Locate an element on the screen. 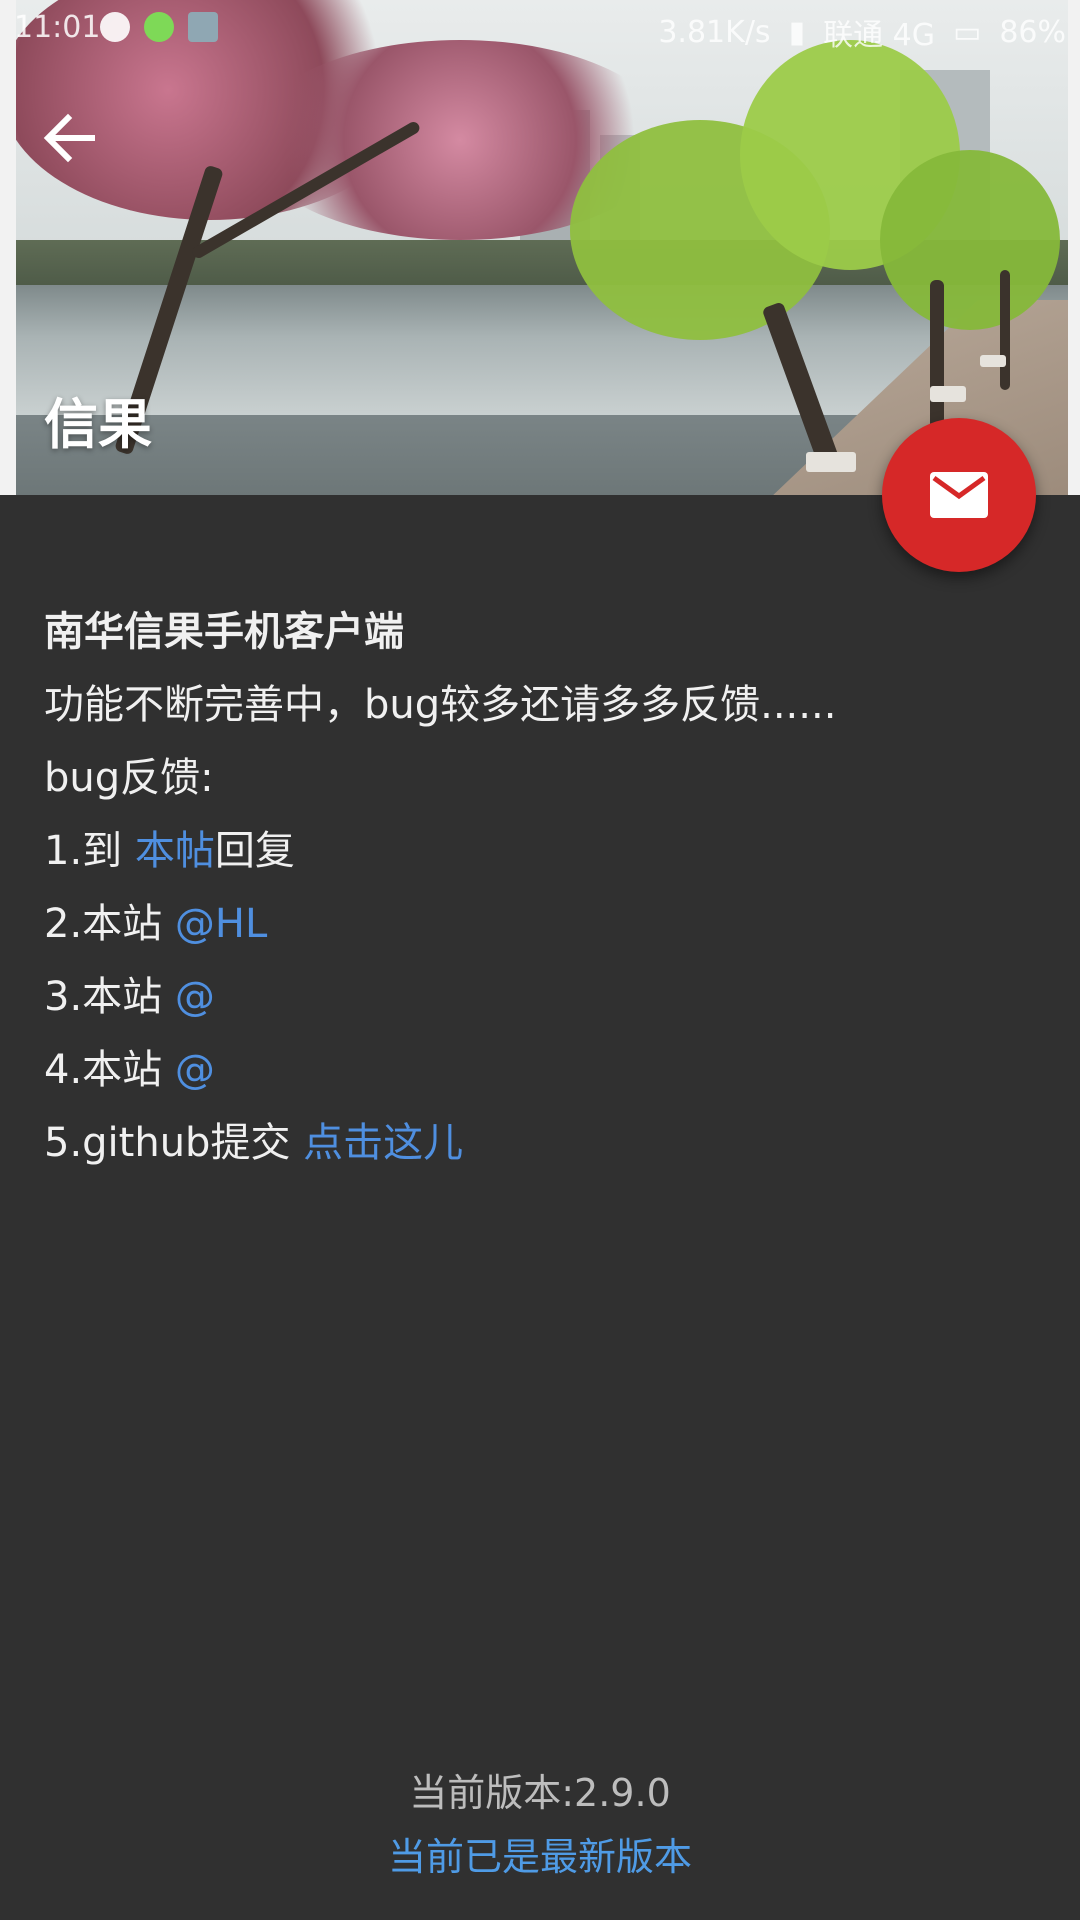  status-bar: 11:01 3.81K/s ▮ 联通 4G ▭ 86% is located at coordinates (540, 28).